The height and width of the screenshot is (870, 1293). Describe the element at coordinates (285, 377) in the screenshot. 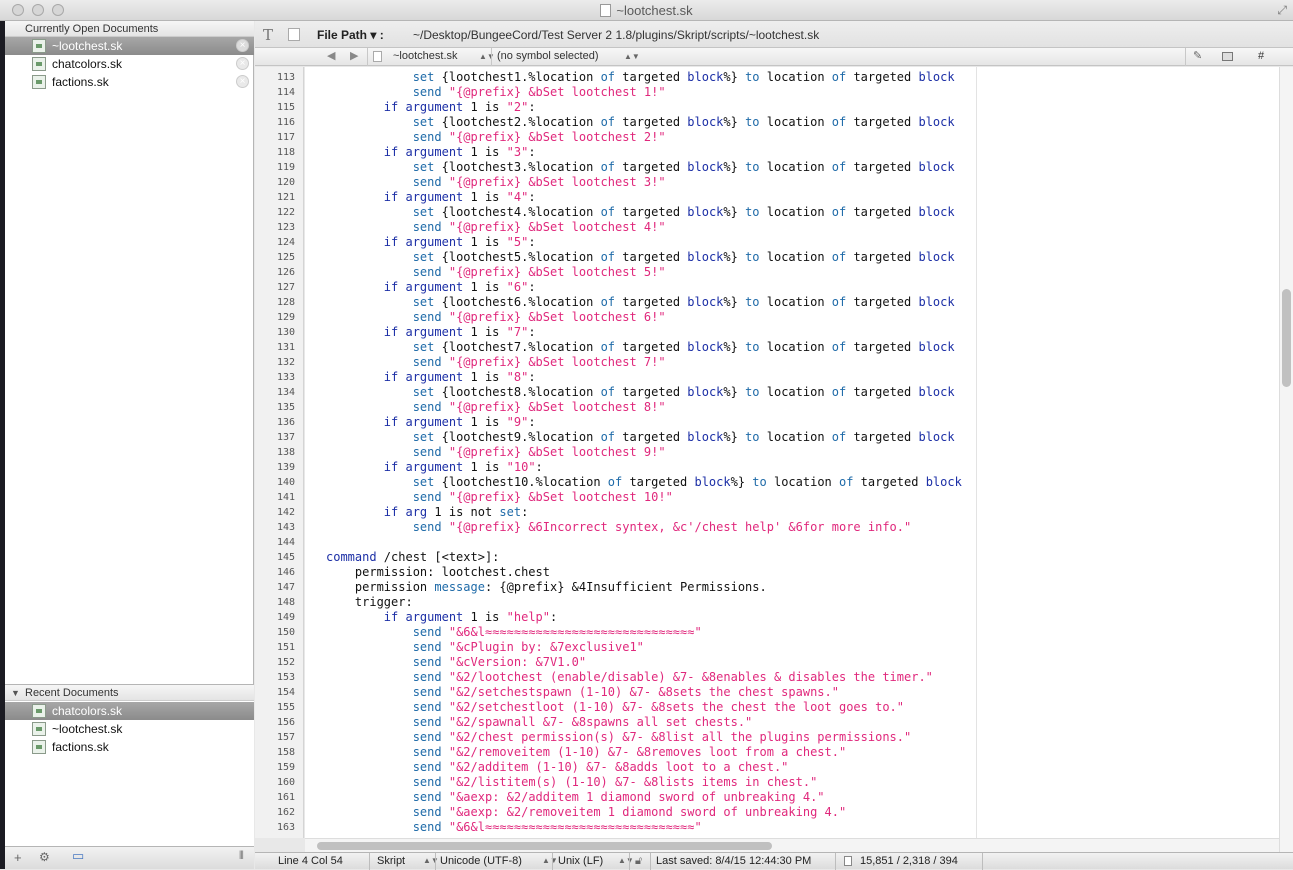

I see `line-number: 133` at that location.